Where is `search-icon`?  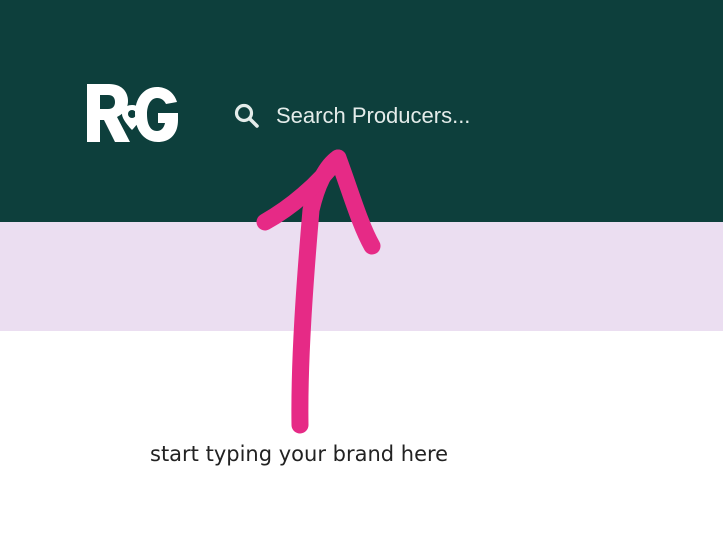
search-icon is located at coordinates (247, 116).